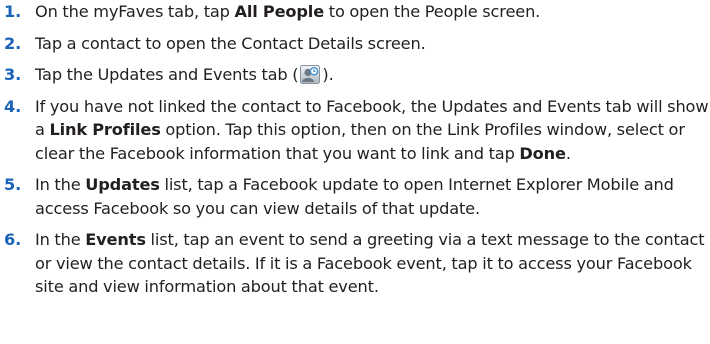 The image size is (710, 344). Describe the element at coordinates (13, 184) in the screenshot. I see `step-number: 5.` at that location.